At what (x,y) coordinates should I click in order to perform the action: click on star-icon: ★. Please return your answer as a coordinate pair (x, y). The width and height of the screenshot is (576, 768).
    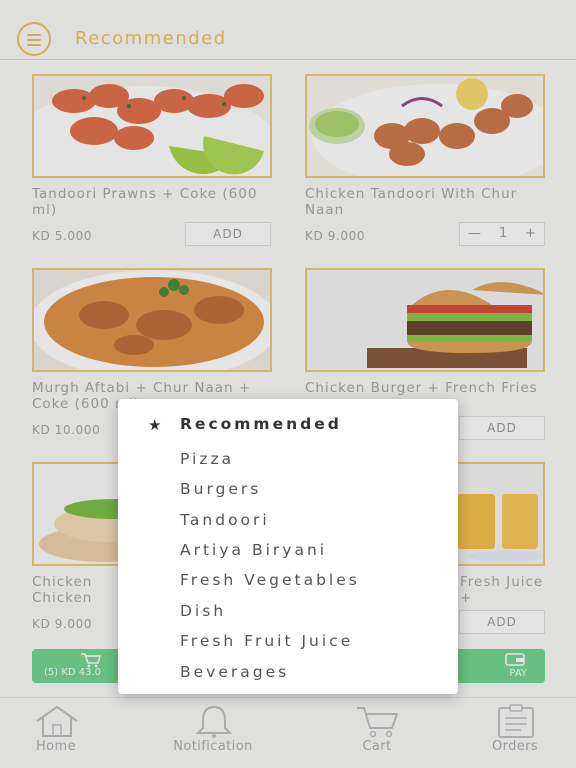
    Looking at the image, I should click on (155, 425).